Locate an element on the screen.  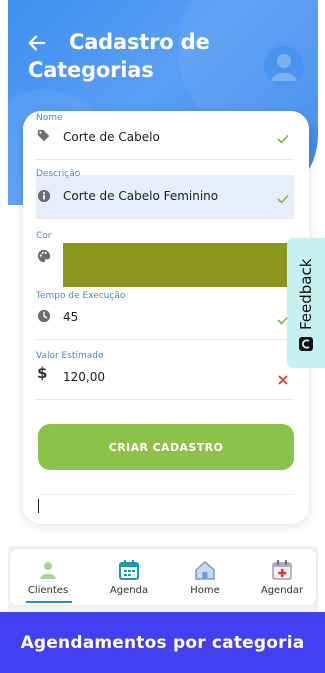
description-field: Descrição Corte de Cabelo Feminino is located at coordinates (165, 196).